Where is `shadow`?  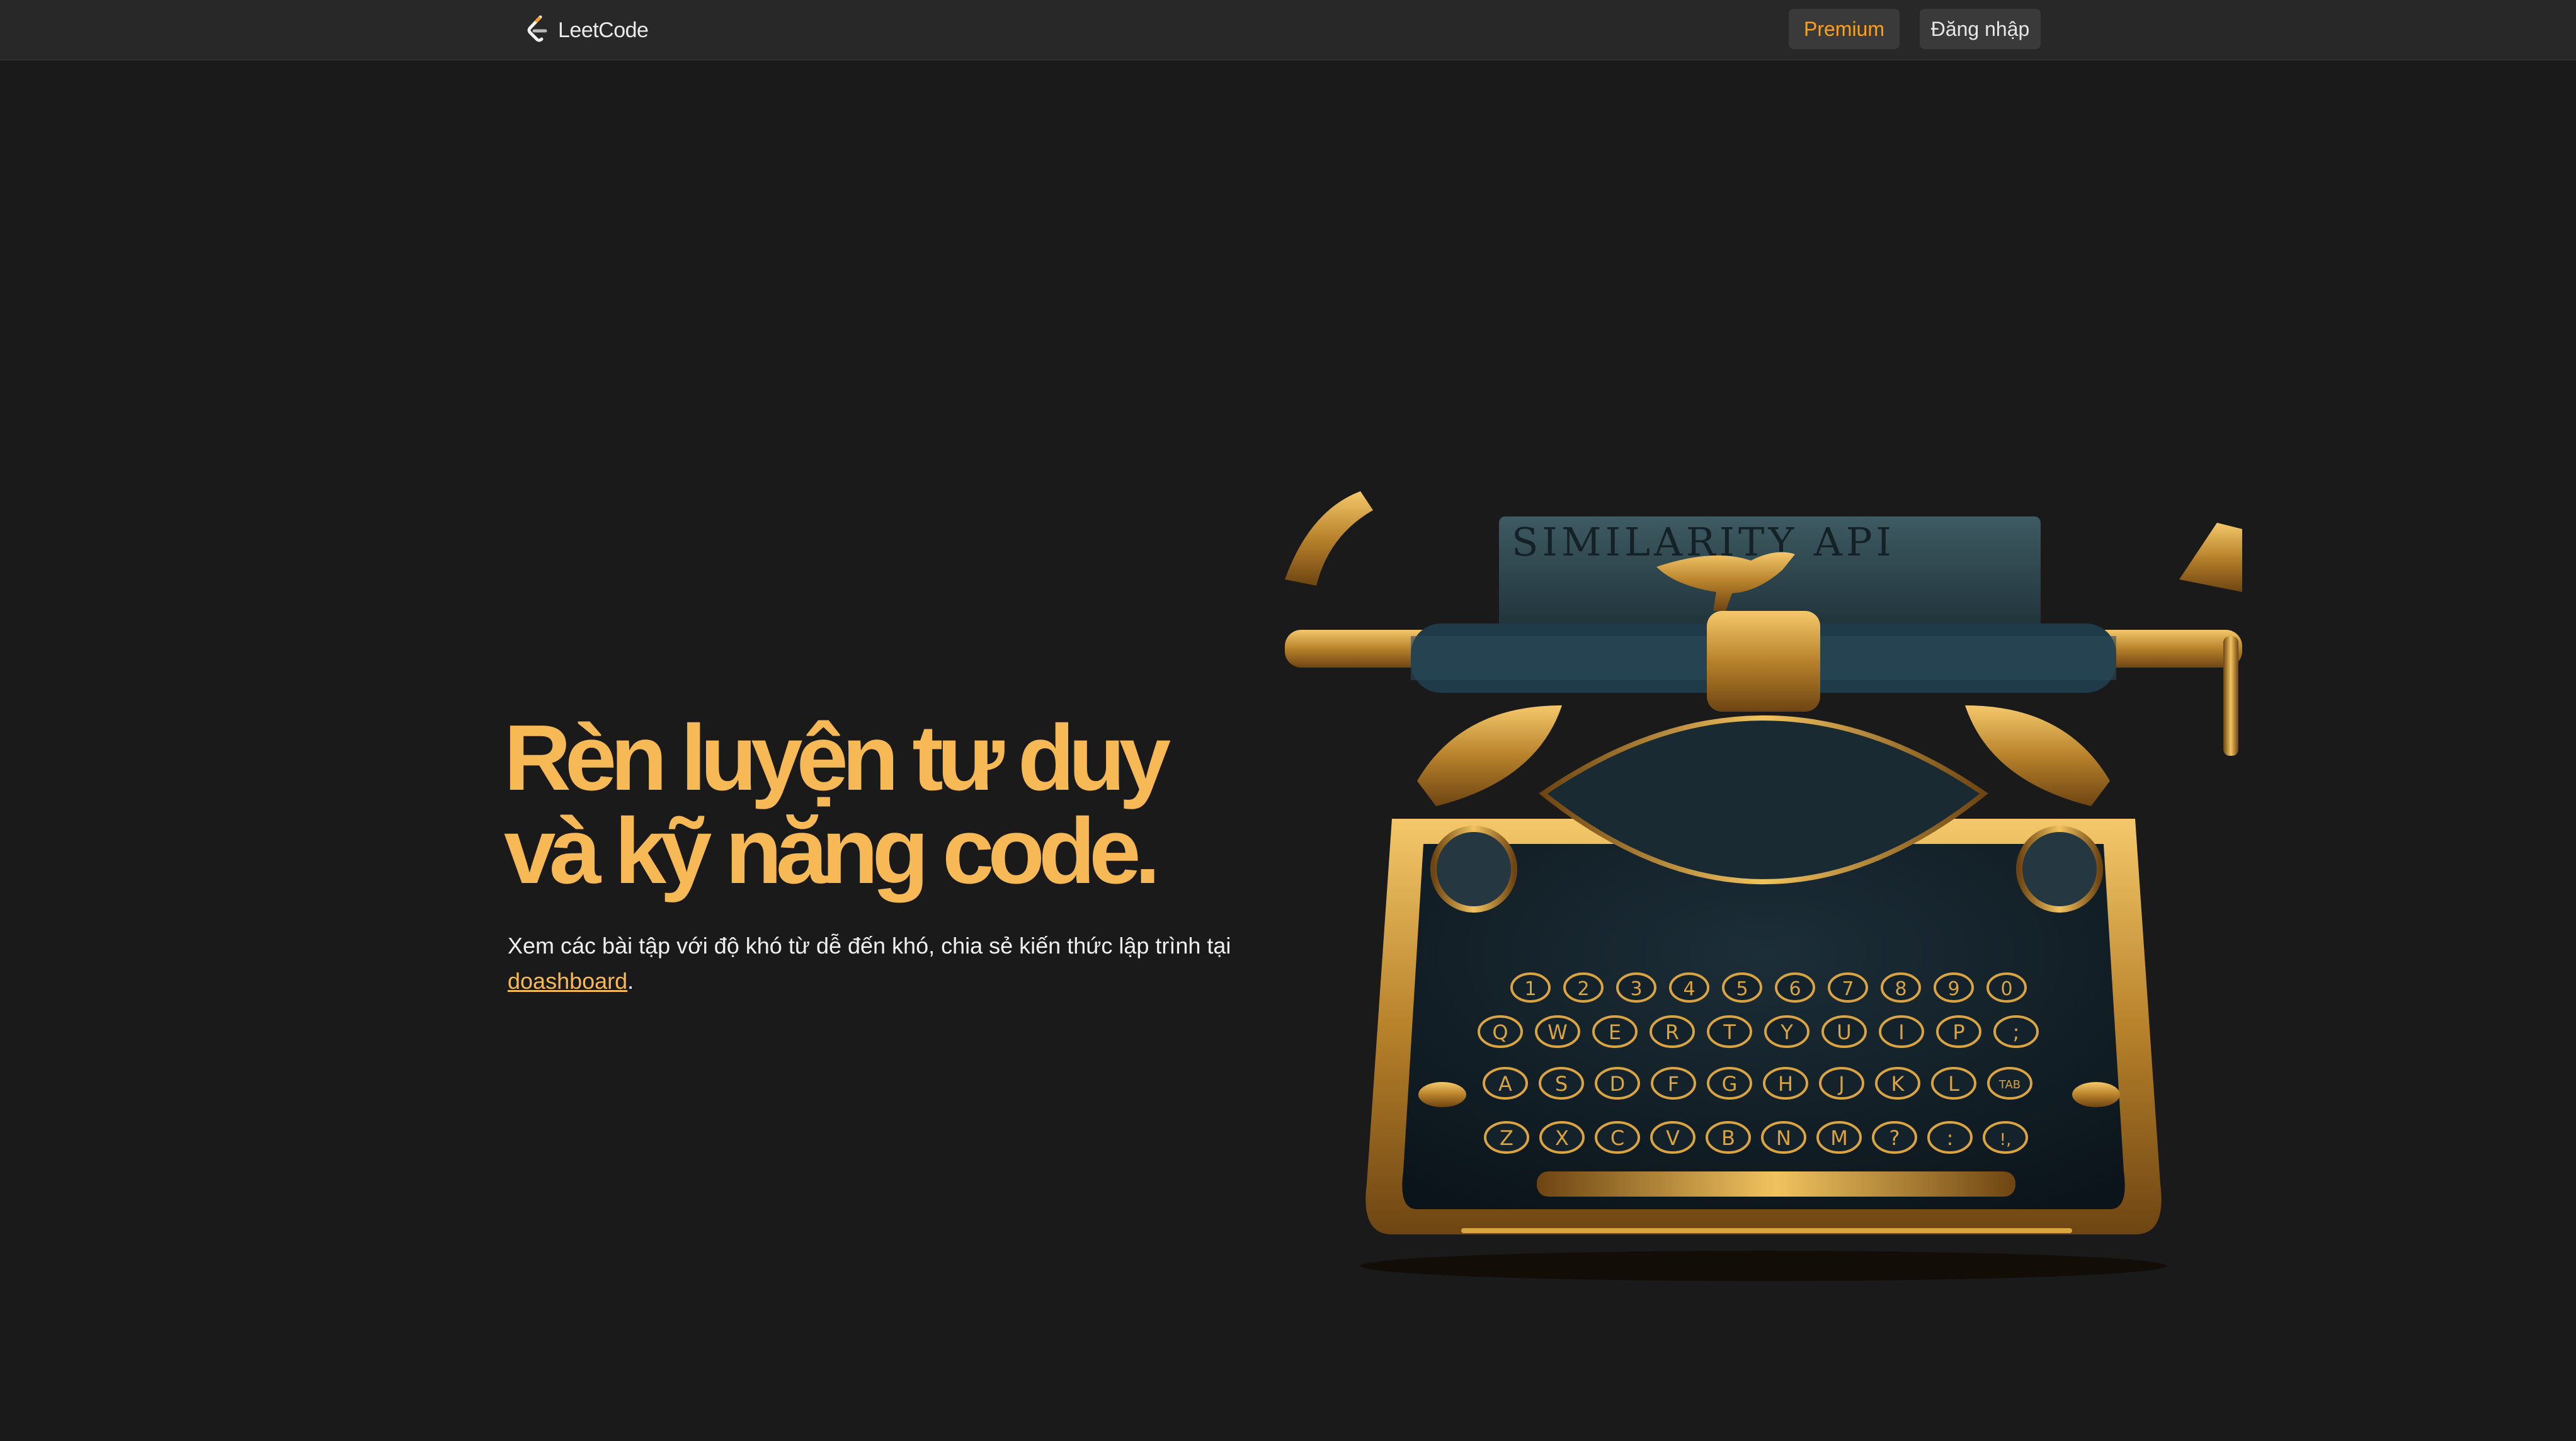 shadow is located at coordinates (1763, 1266).